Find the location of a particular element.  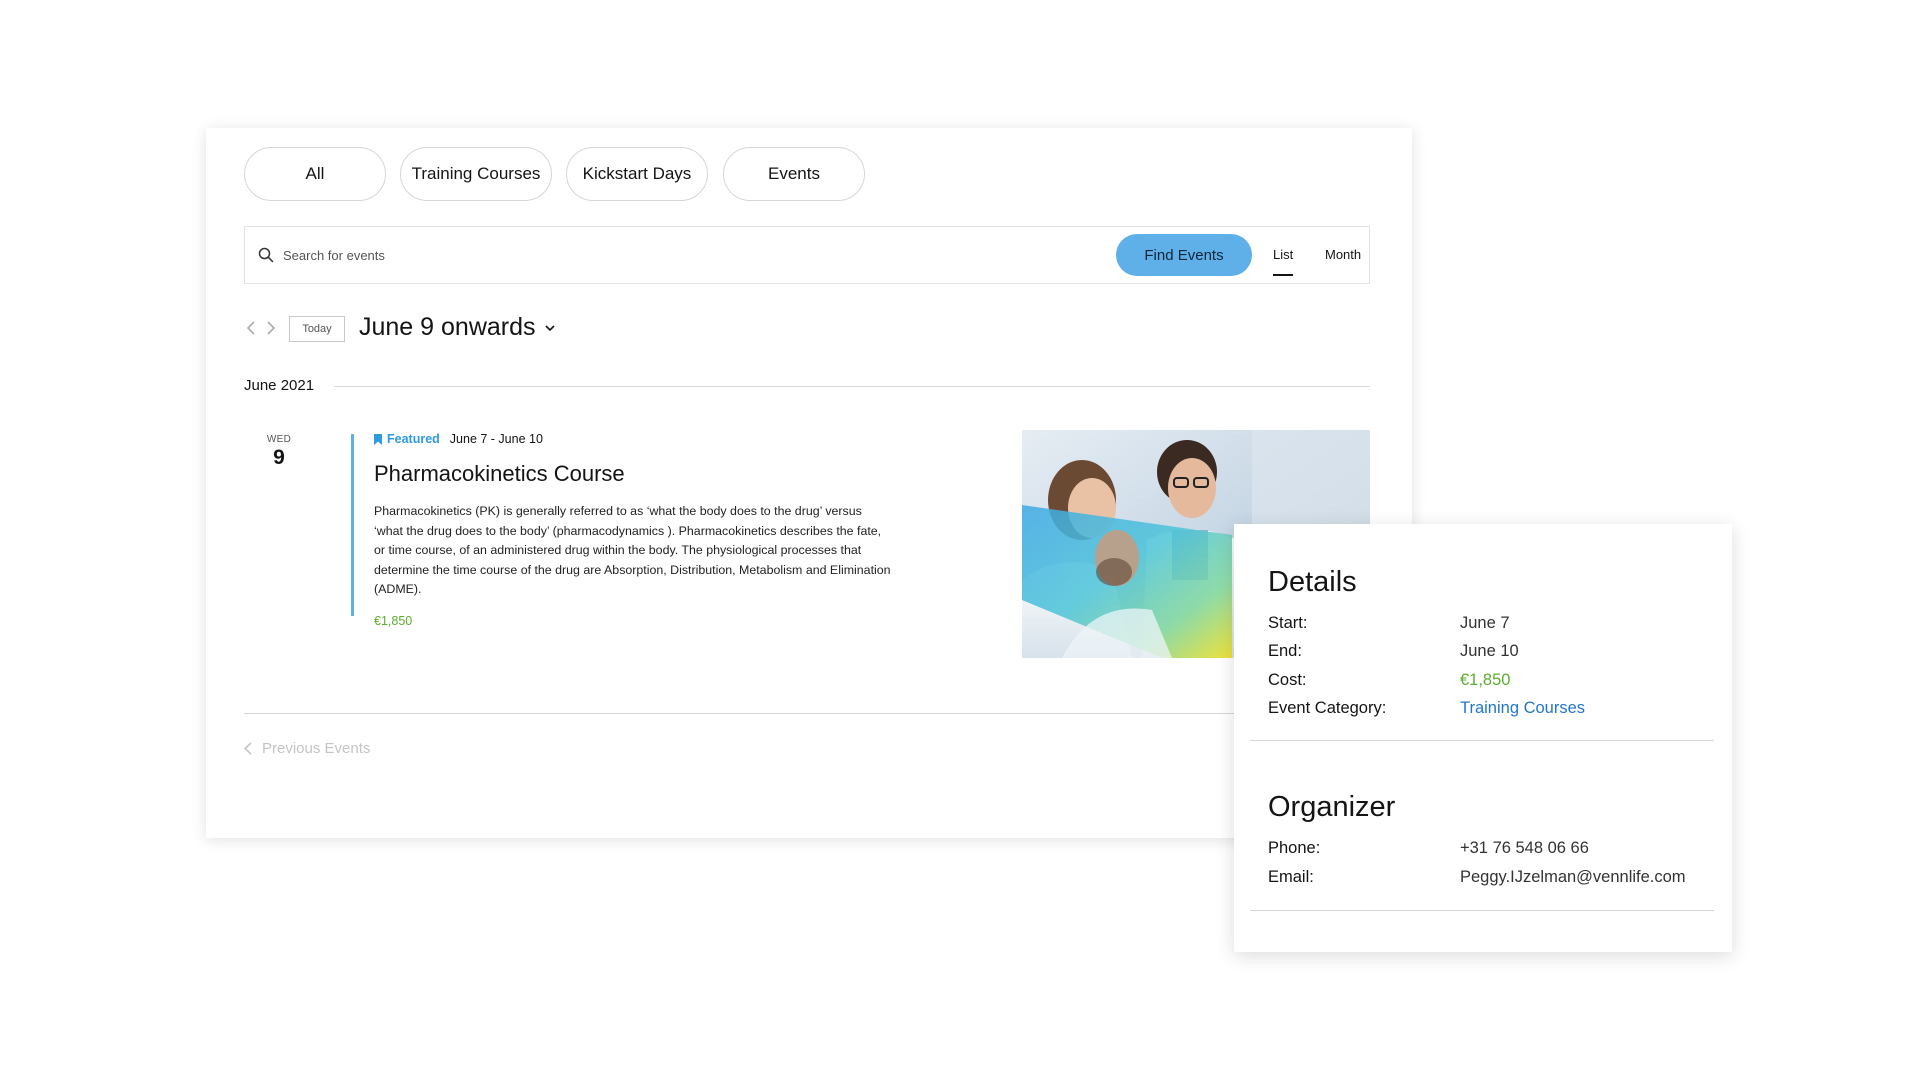

end-label: End: is located at coordinates (1285, 651).